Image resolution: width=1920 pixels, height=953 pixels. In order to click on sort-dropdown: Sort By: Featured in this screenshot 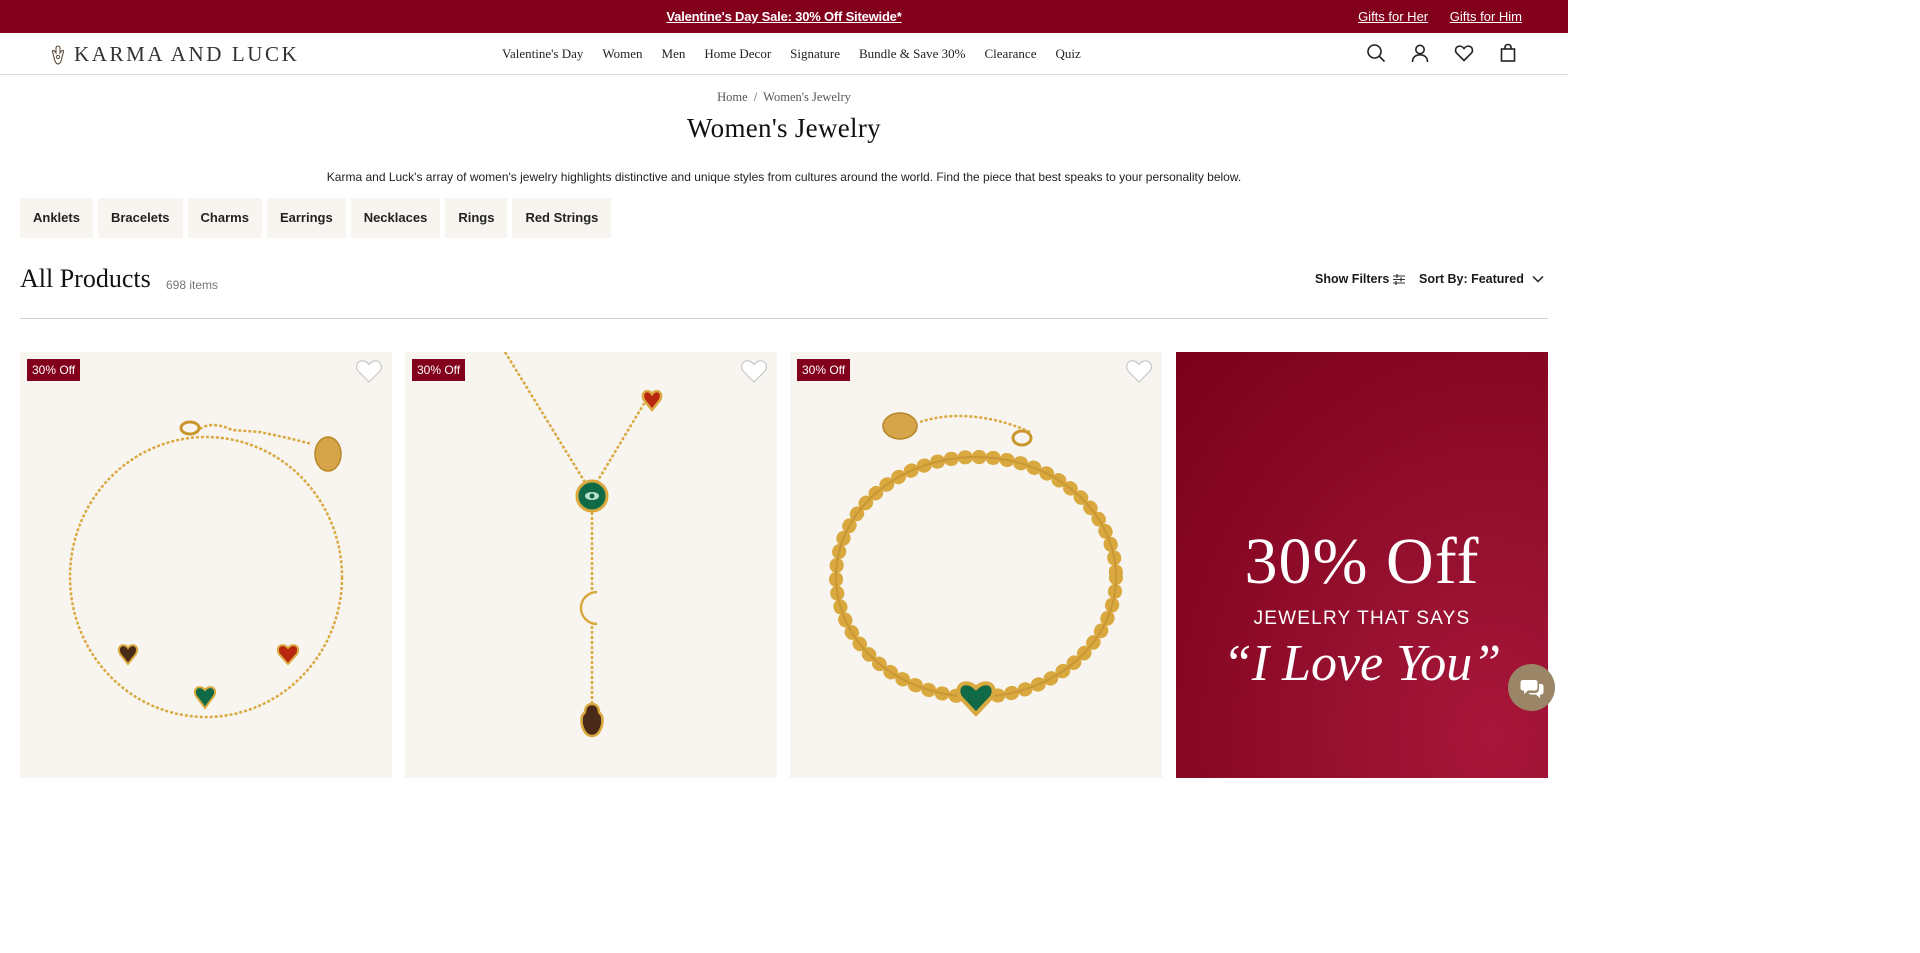, I will do `click(1481, 279)`.